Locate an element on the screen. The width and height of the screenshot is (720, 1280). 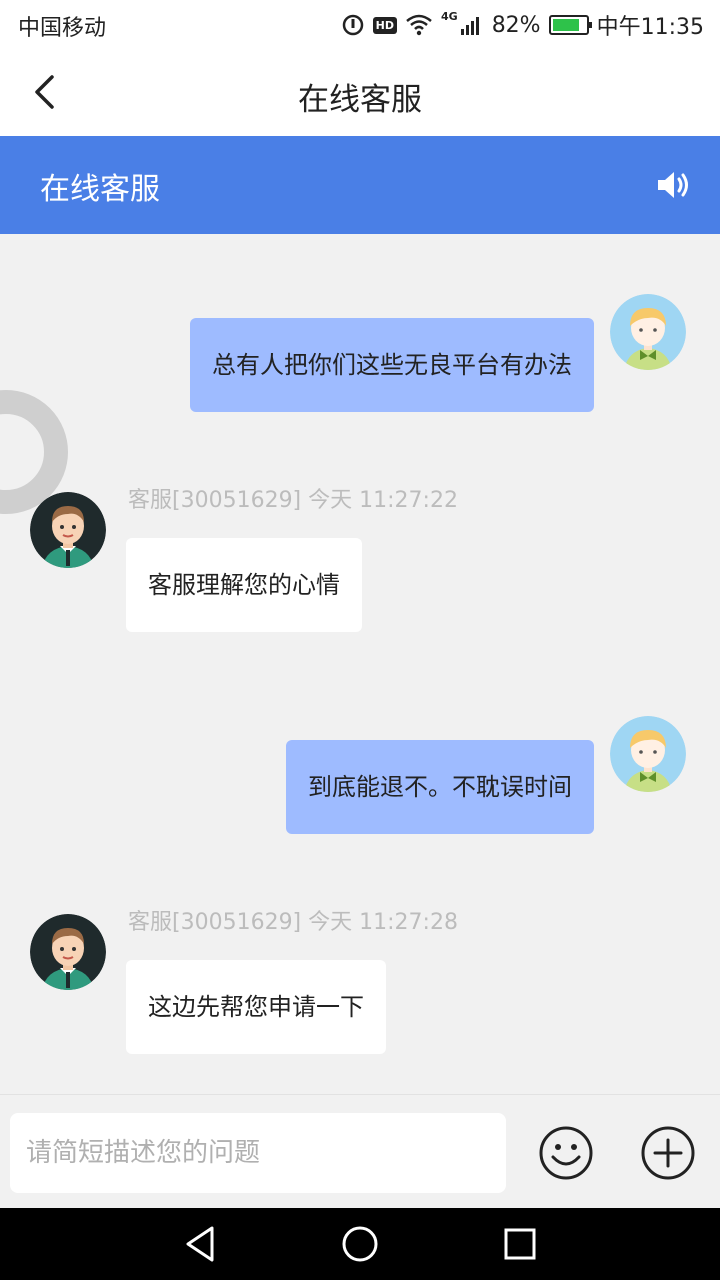
system-home-button is located at coordinates (360, 1244).